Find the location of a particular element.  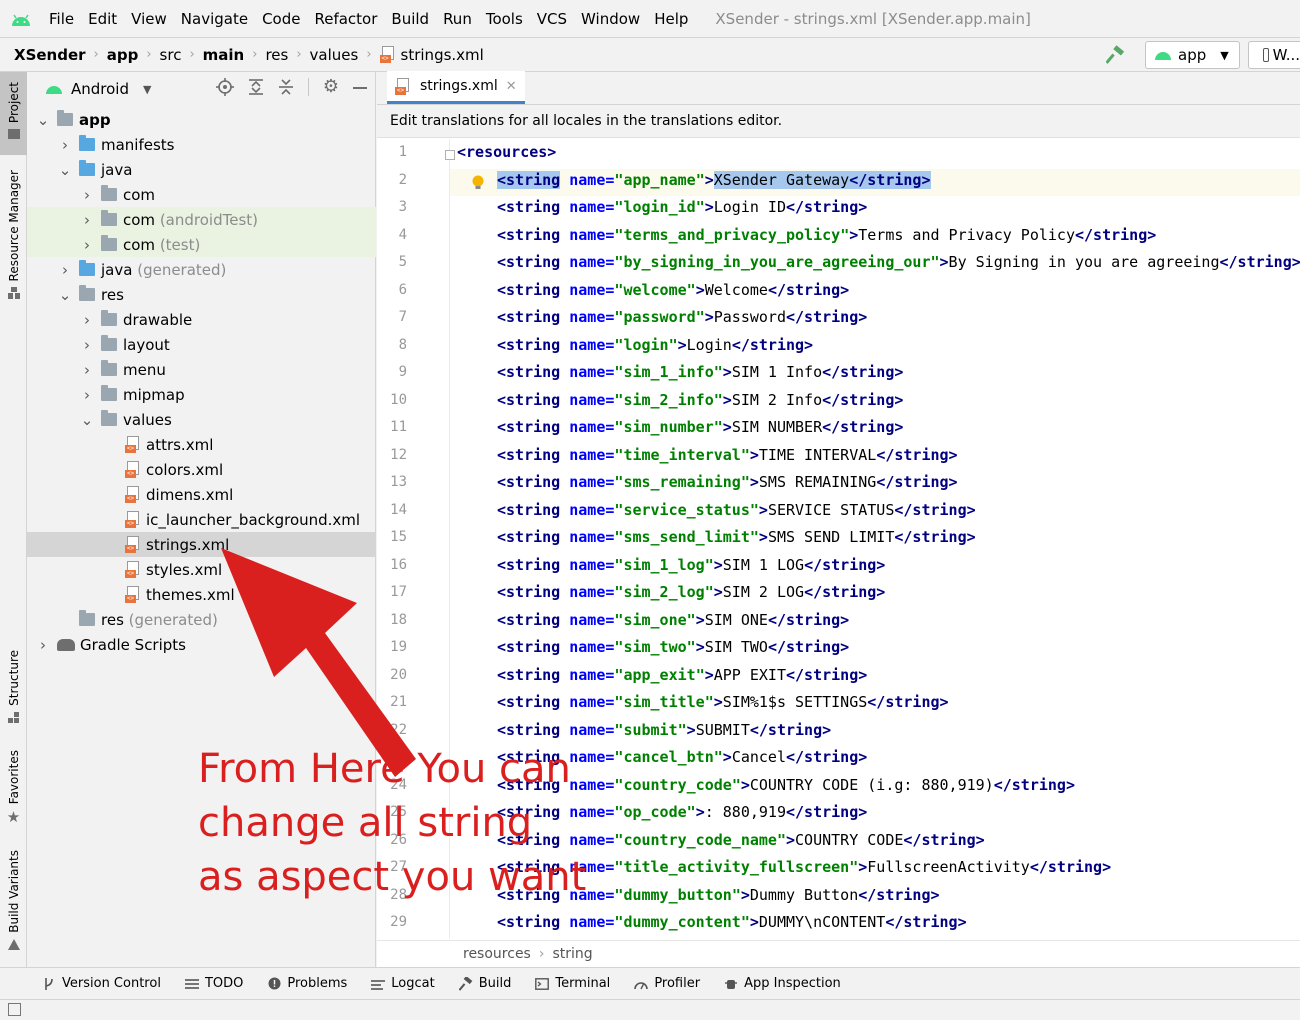

menu-help: Help is located at coordinates (671, 19).